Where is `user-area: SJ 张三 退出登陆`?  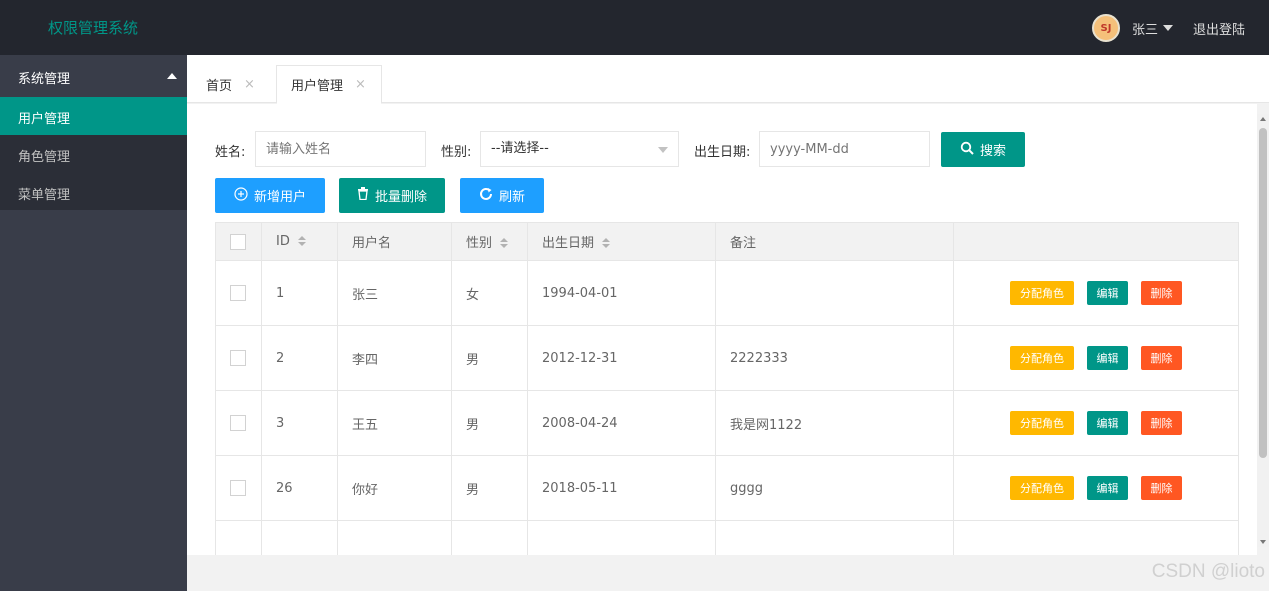 user-area: SJ 张三 退出登陆 is located at coordinates (1168, 28).